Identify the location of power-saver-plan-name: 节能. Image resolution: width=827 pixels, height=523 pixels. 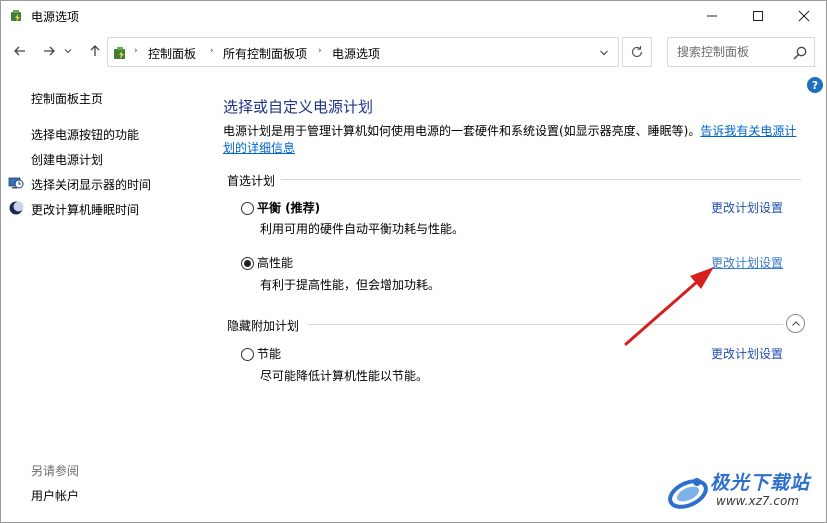
(269, 353).